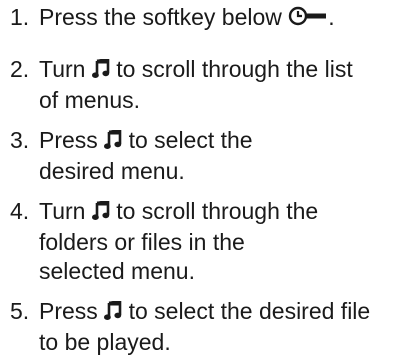 Image resolution: width=419 pixels, height=357 pixels. Describe the element at coordinates (164, 17) in the screenshot. I see `step-text: Press the softkey below` at that location.